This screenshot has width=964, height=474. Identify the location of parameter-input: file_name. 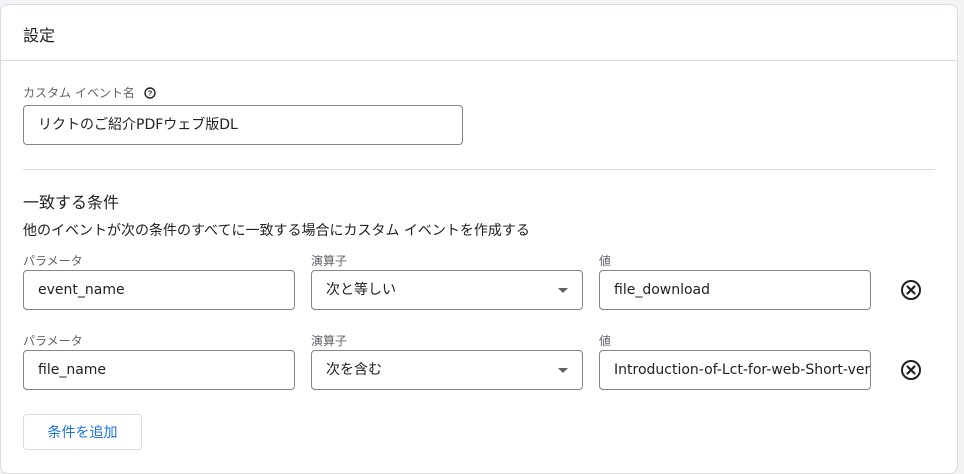
(159, 370).